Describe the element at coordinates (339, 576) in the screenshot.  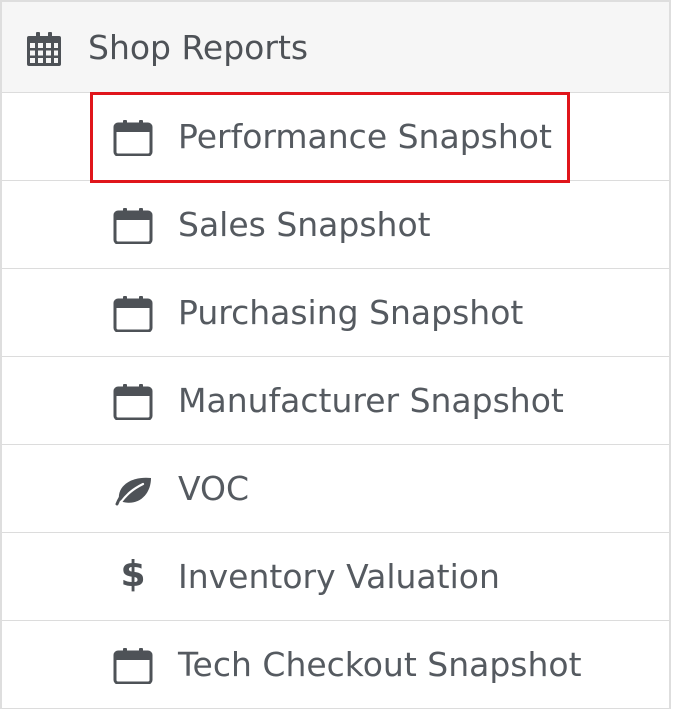
I see `menu-item-label: Inventory Valuation` at that location.